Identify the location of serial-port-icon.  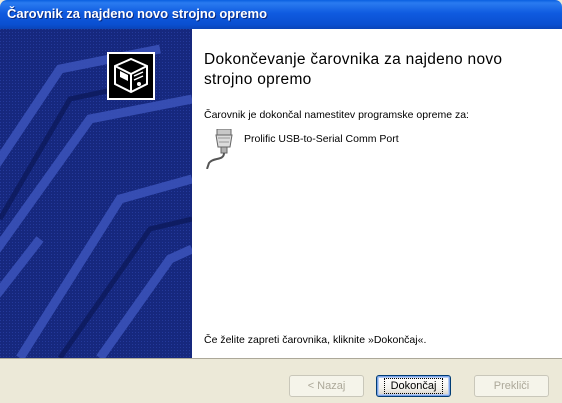
(220, 149).